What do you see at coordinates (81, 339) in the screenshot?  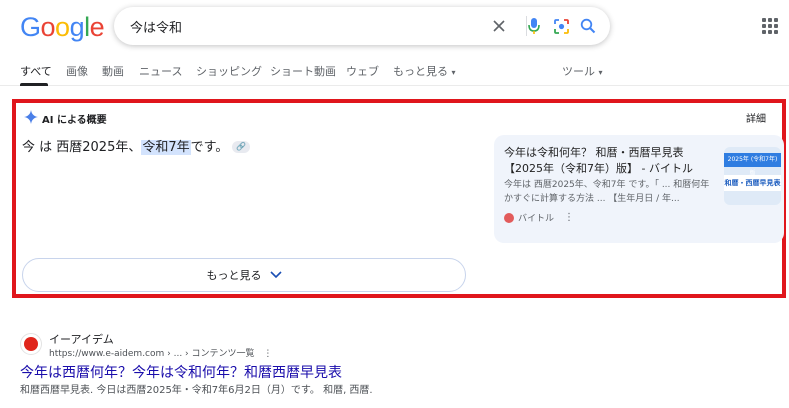 I see `result-site-name: イーアイデム` at bounding box center [81, 339].